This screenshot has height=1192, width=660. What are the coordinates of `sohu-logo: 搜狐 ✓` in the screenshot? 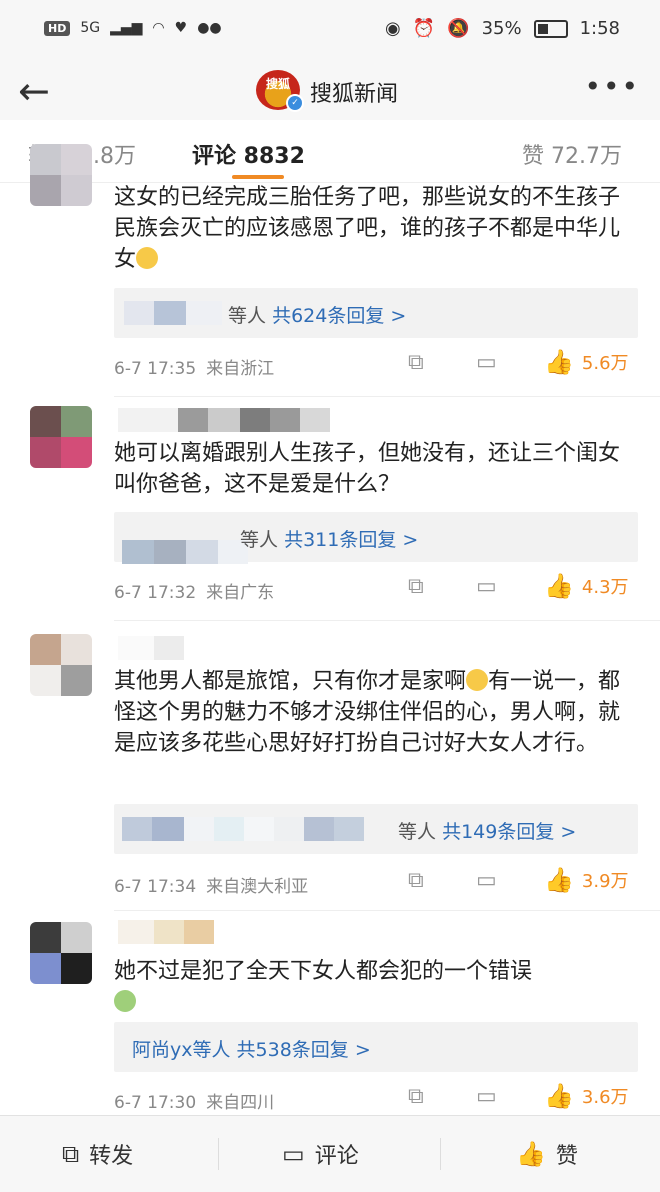 It's located at (280, 91).